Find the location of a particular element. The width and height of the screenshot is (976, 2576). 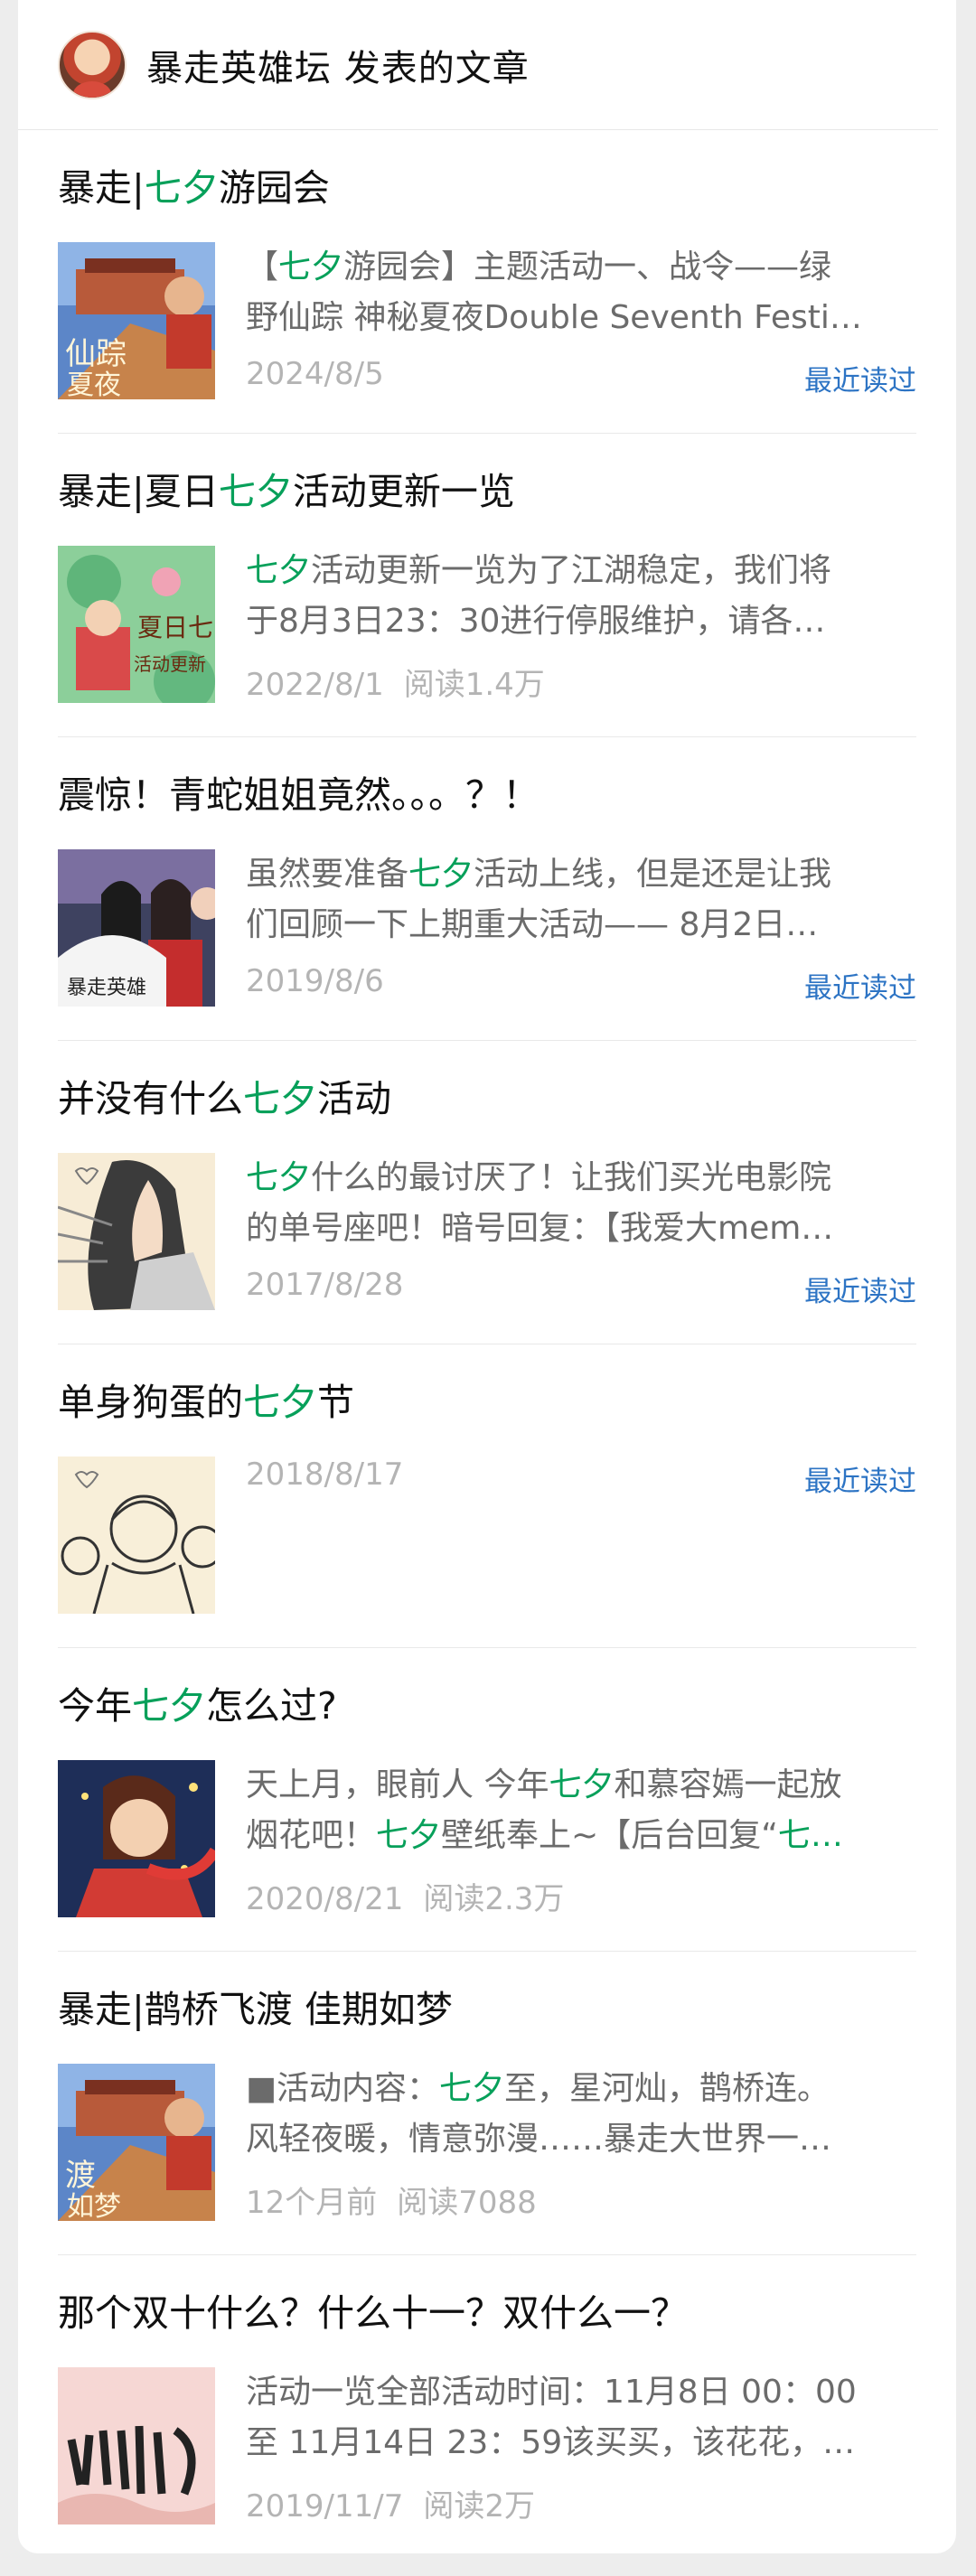

article-meta: 2018/8/17 is located at coordinates (324, 1475).